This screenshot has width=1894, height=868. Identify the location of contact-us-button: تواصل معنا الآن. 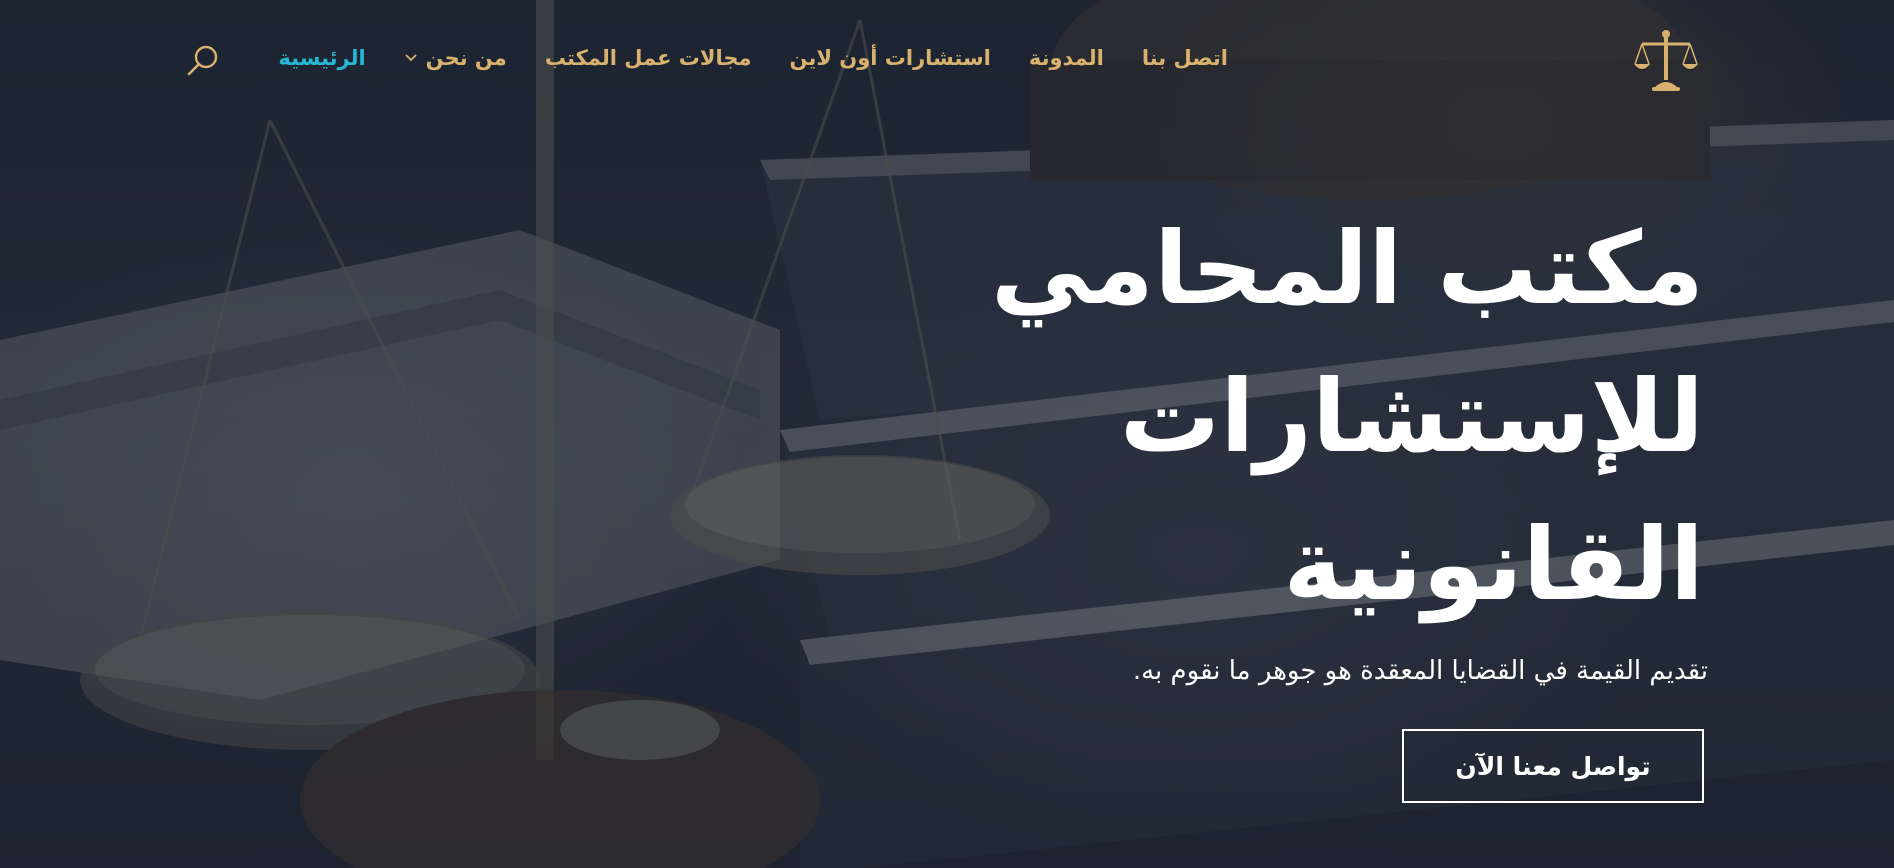
(1553, 766).